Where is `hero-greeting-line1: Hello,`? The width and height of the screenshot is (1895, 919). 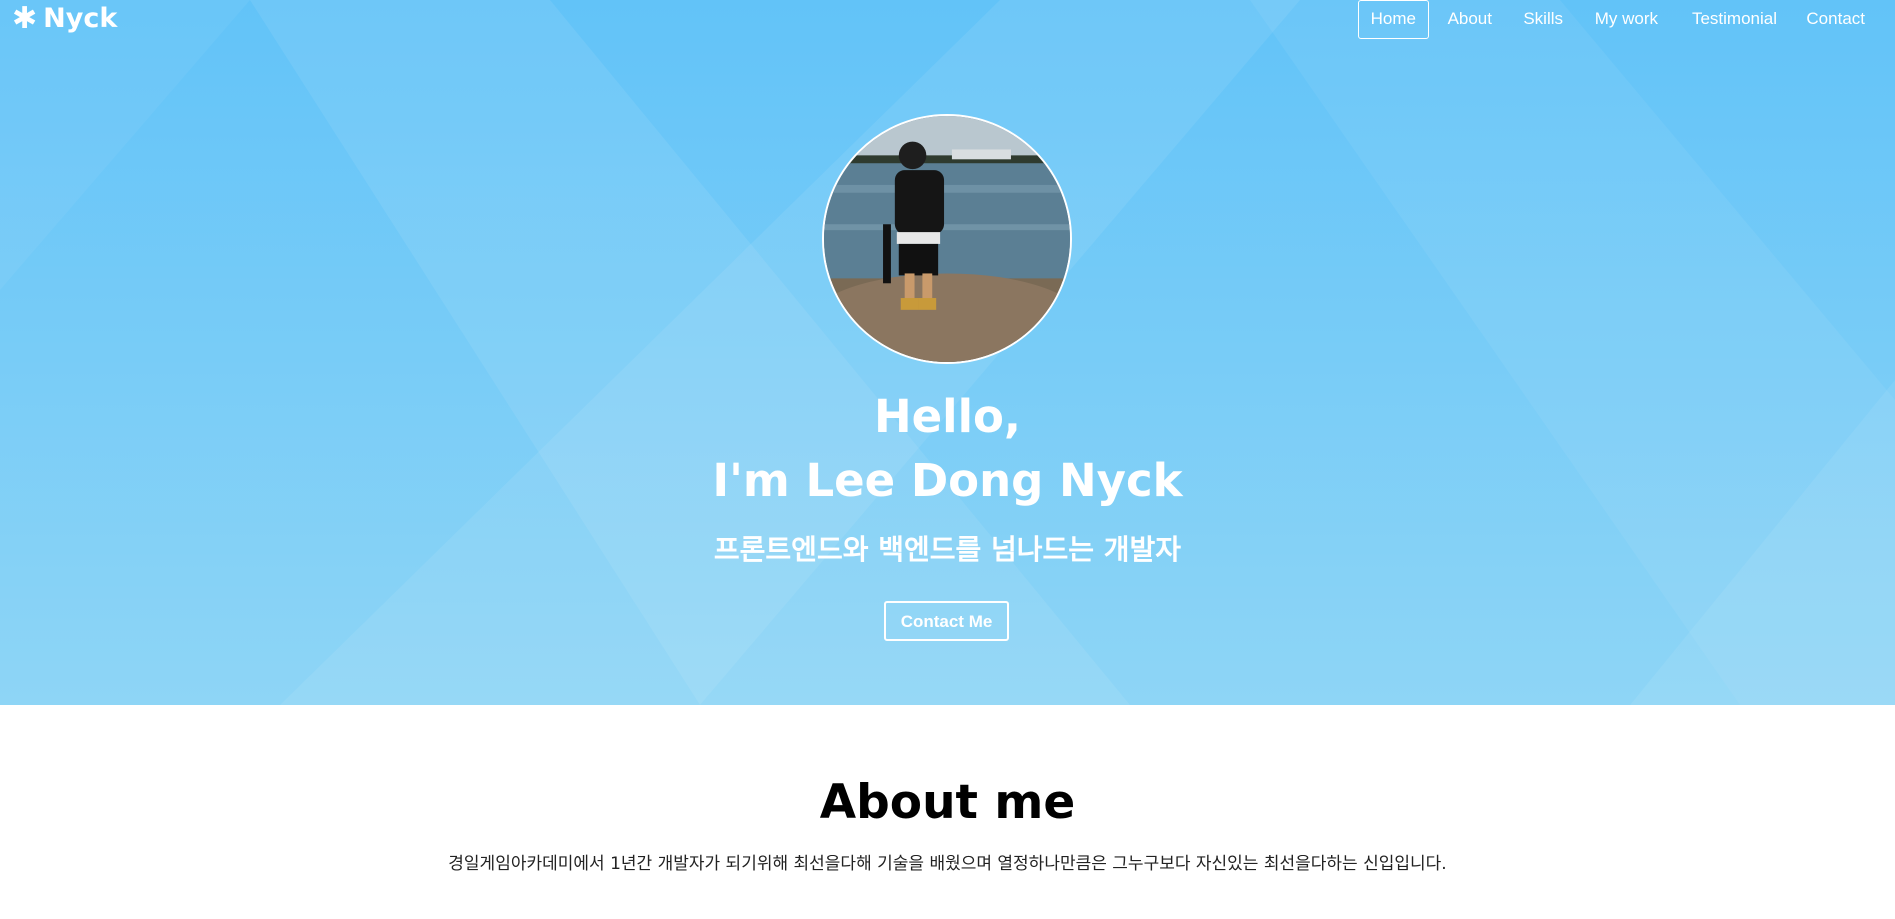
hero-greeting-line1: Hello, is located at coordinates (947, 416).